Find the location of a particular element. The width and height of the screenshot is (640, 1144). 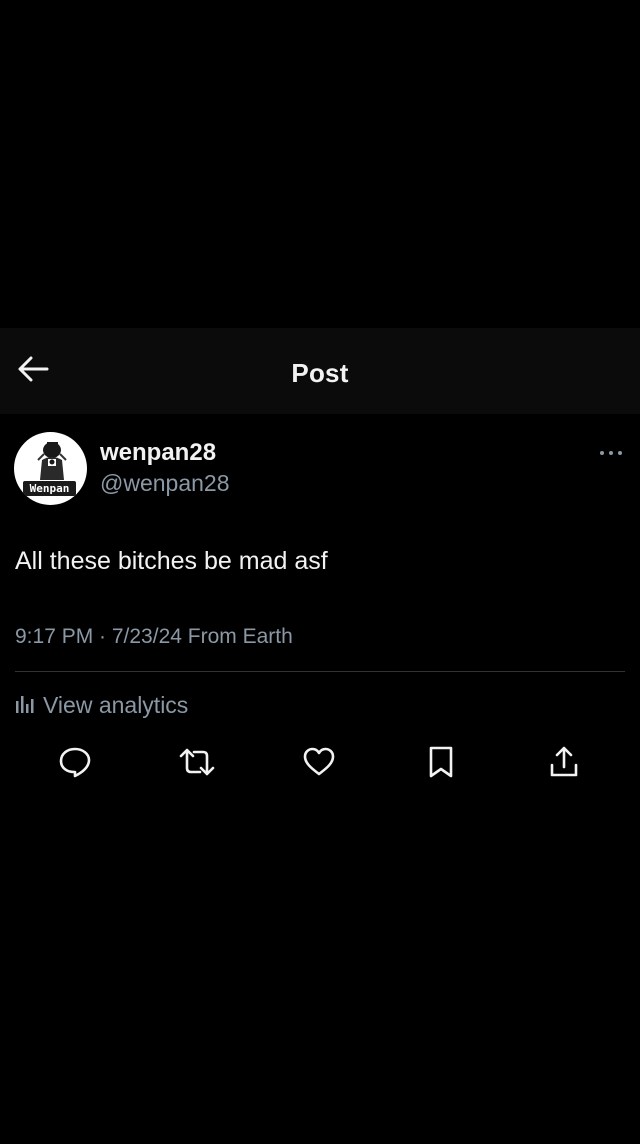

page-title: Post is located at coordinates (320, 373).